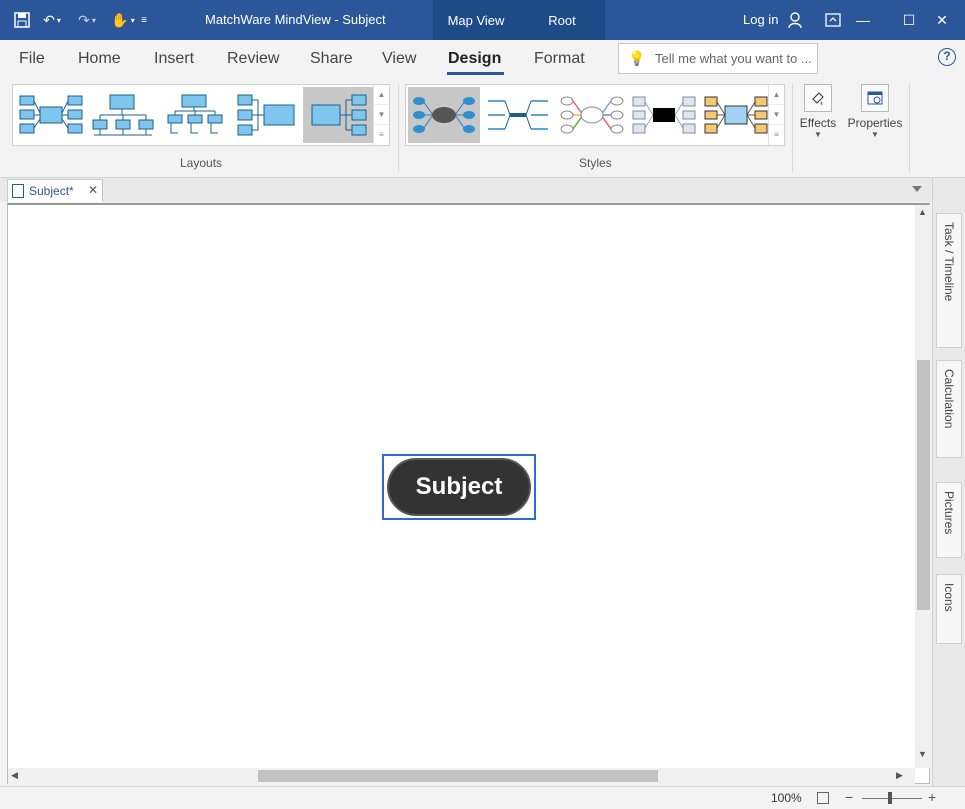  I want to click on context-tab-map-view: Map View, so click(476, 20).